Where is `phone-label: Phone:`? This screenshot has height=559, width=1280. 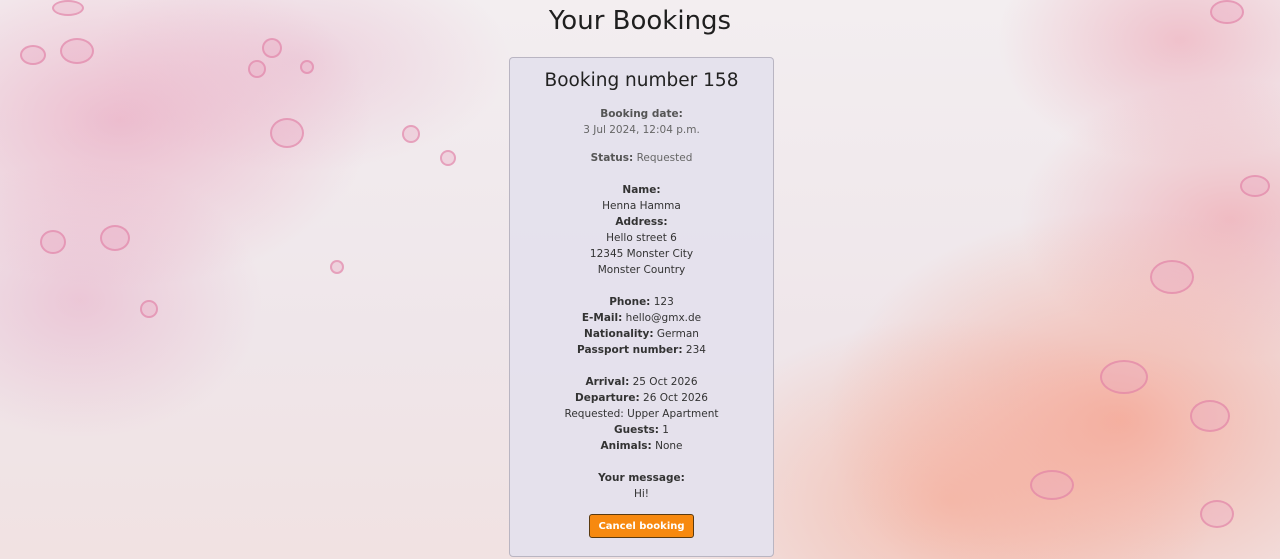
phone-label: Phone: is located at coordinates (630, 302).